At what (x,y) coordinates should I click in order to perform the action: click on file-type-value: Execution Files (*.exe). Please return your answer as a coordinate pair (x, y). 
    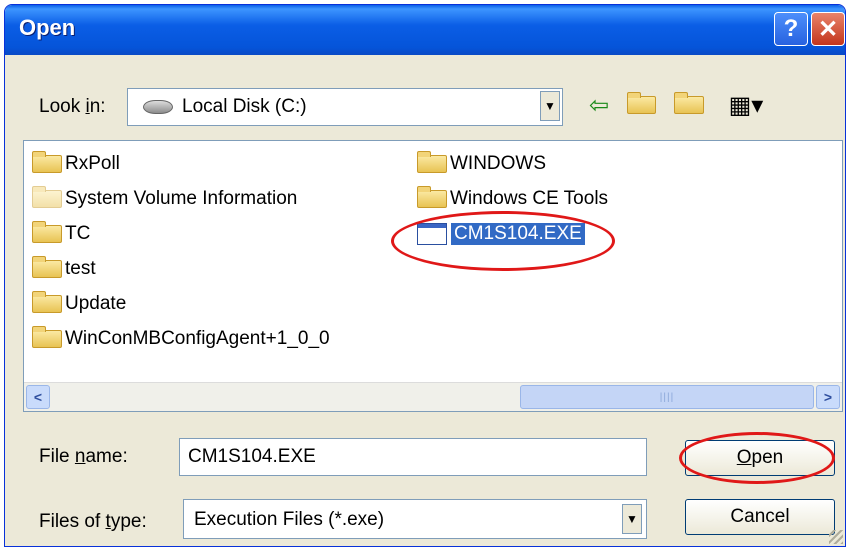
    Looking at the image, I should click on (289, 519).